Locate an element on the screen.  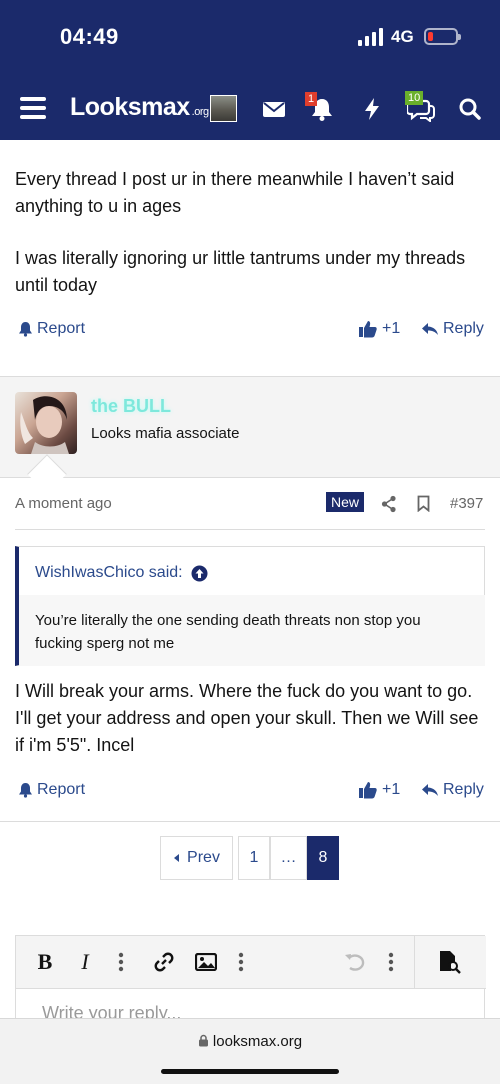
logo-tld: .org is located at coordinates (200, 112).